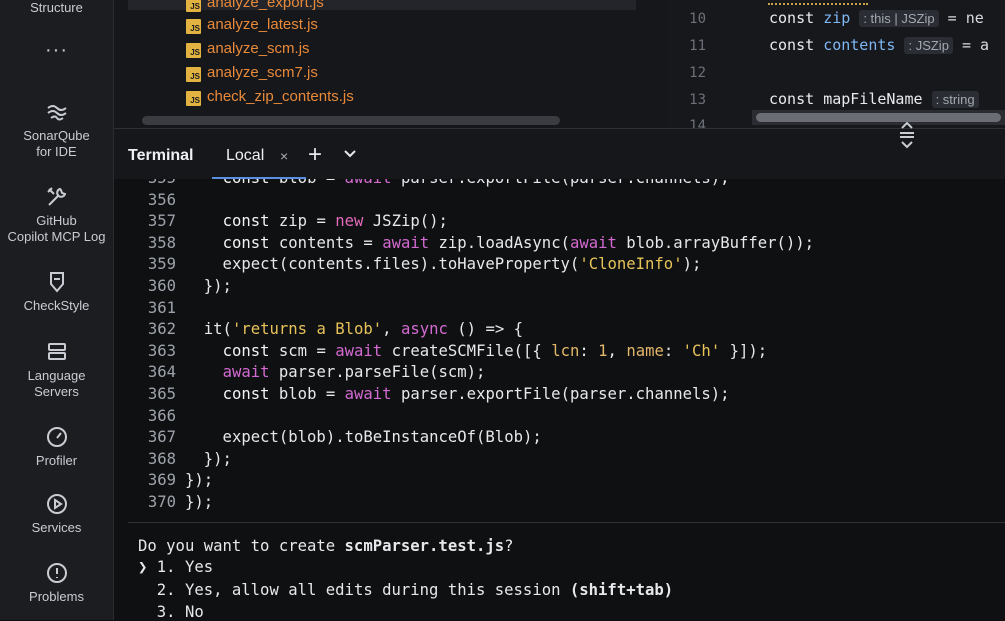 This screenshot has height=621, width=1005. I want to click on code-line-number: 359, so click(161, 264).